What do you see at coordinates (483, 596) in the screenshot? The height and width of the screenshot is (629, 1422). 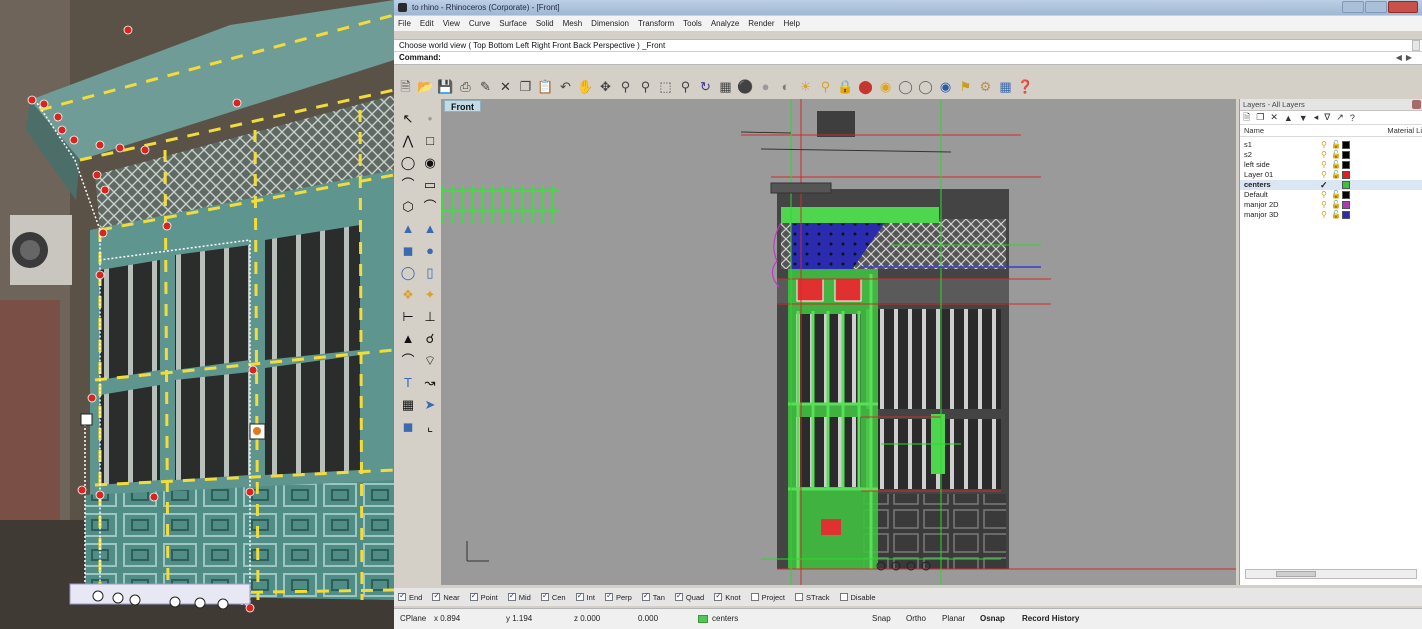 I see `osnap-point: Point` at bounding box center [483, 596].